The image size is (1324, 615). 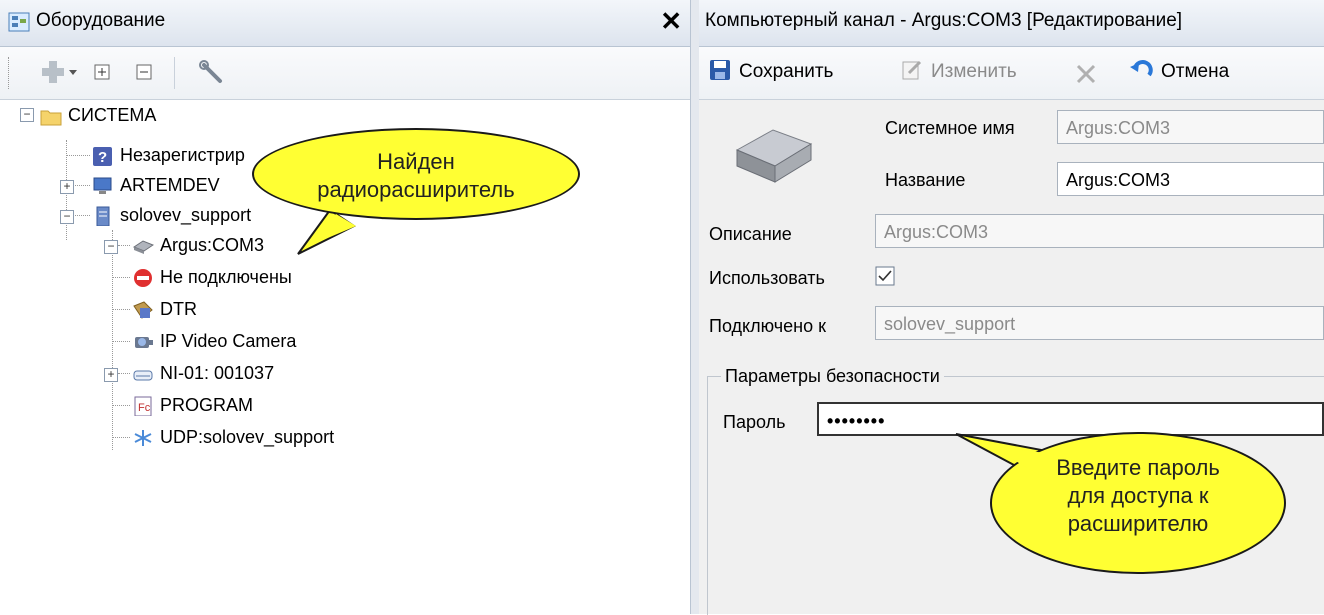 I want to click on save-icon, so click(x=720, y=70).